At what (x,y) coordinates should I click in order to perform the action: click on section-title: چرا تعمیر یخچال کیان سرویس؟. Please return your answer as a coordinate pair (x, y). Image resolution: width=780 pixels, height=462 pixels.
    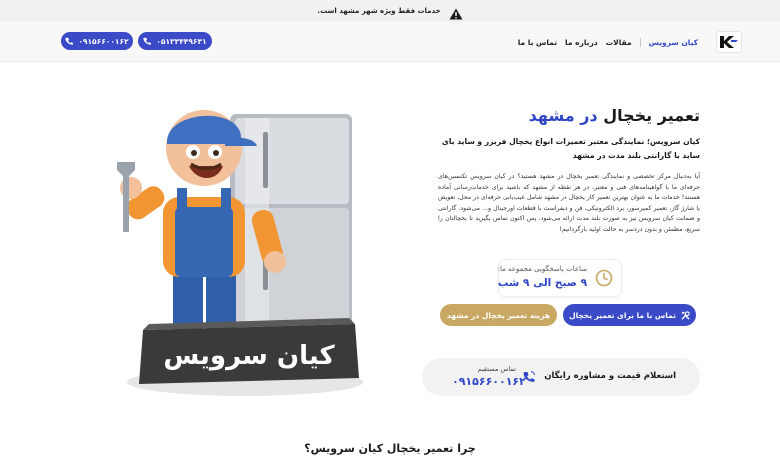
    Looking at the image, I should click on (390, 448).